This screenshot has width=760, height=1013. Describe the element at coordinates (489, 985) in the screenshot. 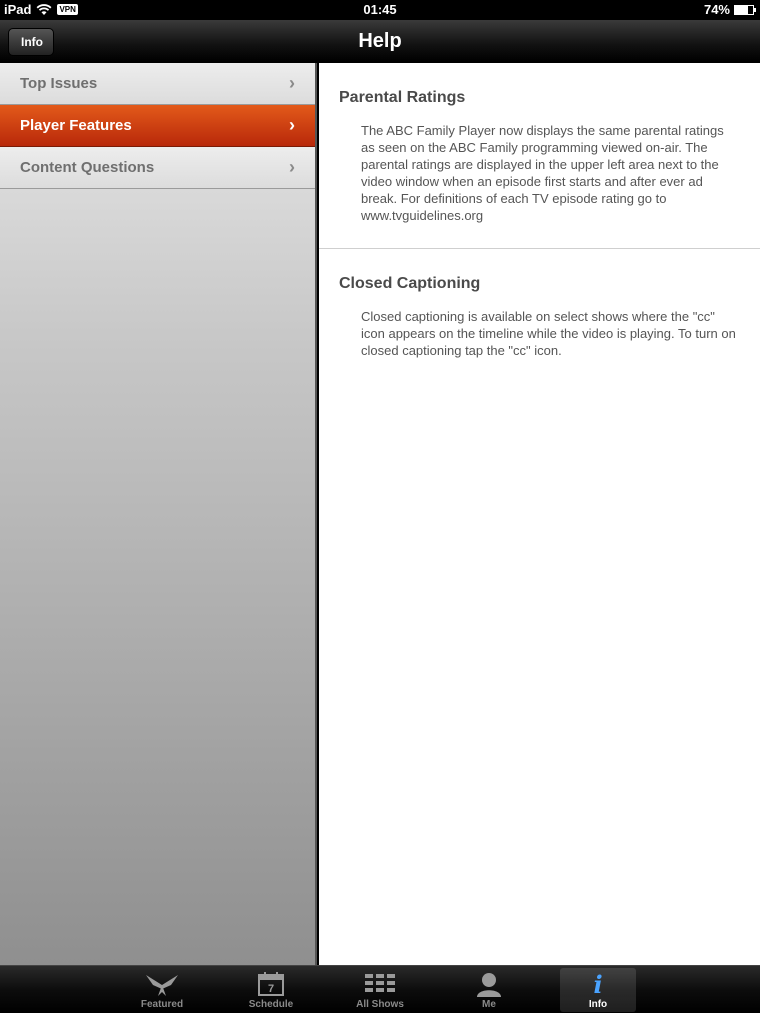

I see `person-icon` at that location.